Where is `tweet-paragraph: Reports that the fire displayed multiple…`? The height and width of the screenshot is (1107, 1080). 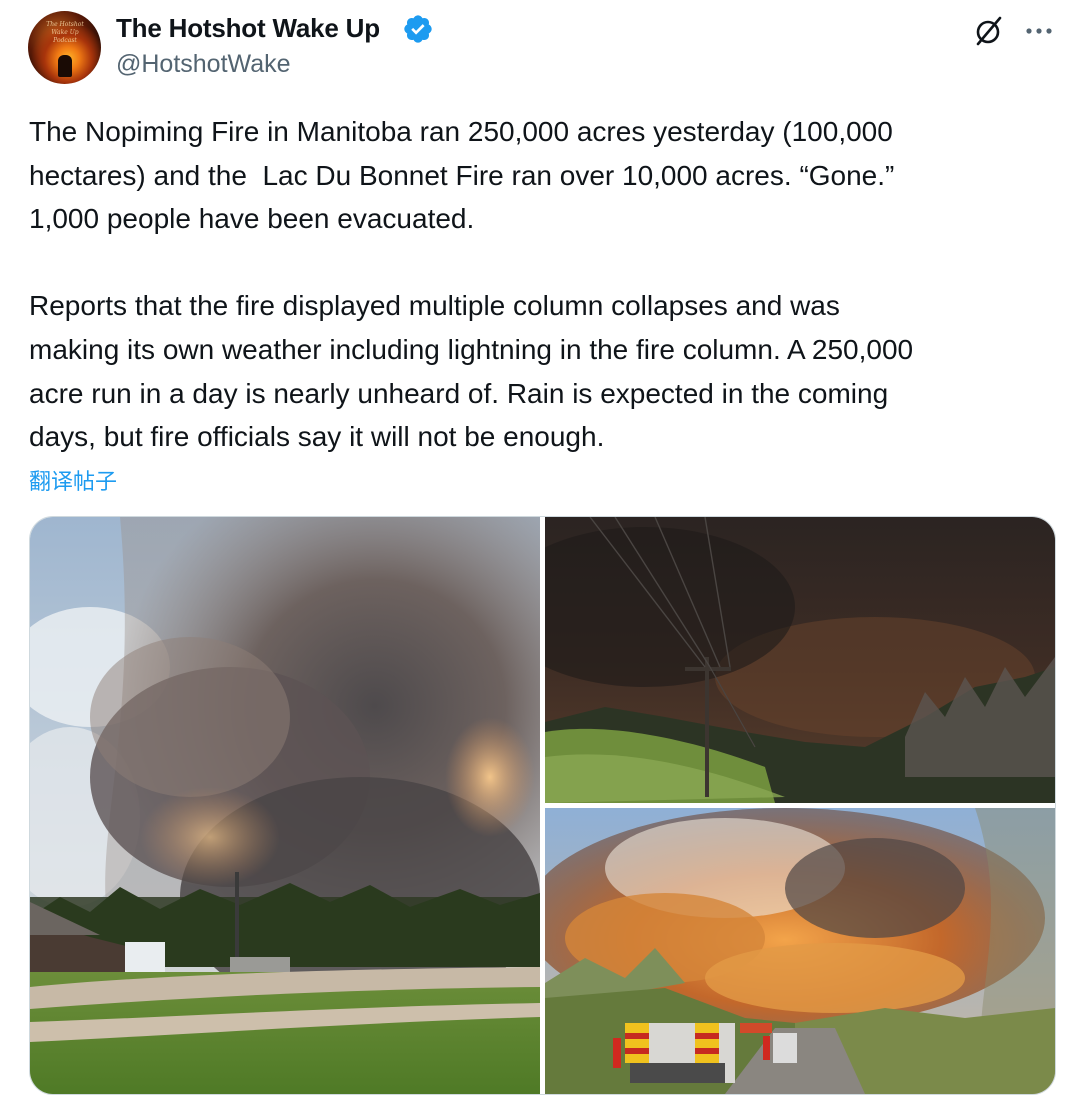
tweet-paragraph: Reports that the fire displayed multiple… is located at coordinates (471, 371).